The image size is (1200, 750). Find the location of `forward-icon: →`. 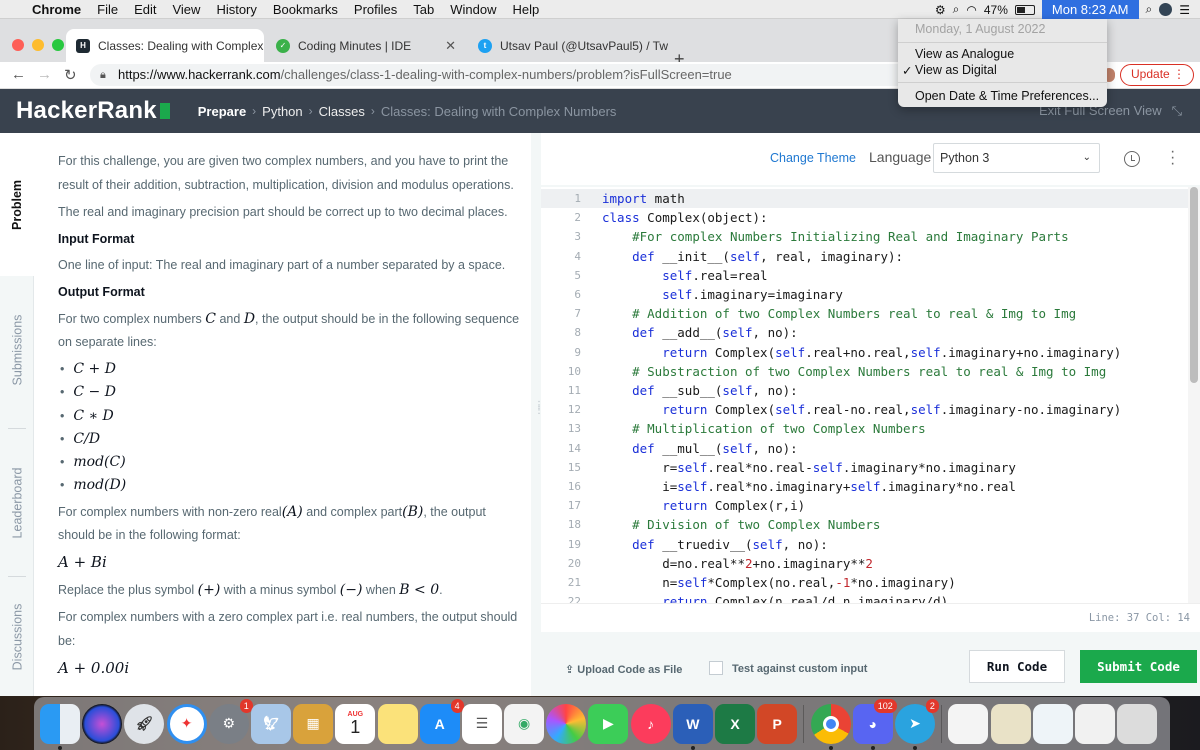

forward-icon: → is located at coordinates (44, 74).